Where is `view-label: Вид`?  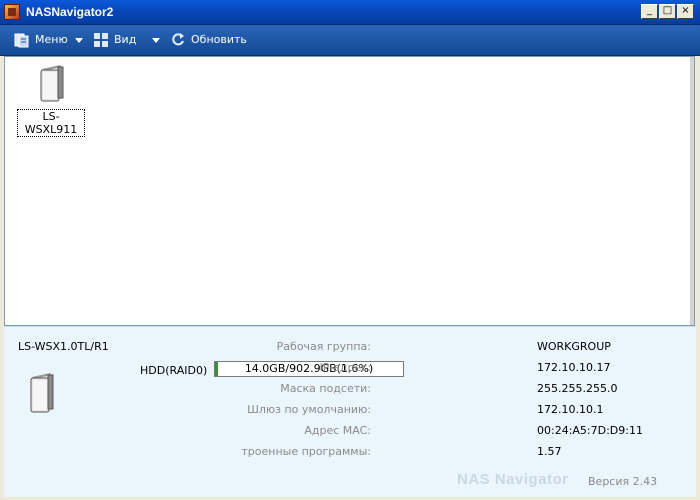 view-label: Вид is located at coordinates (125, 39).